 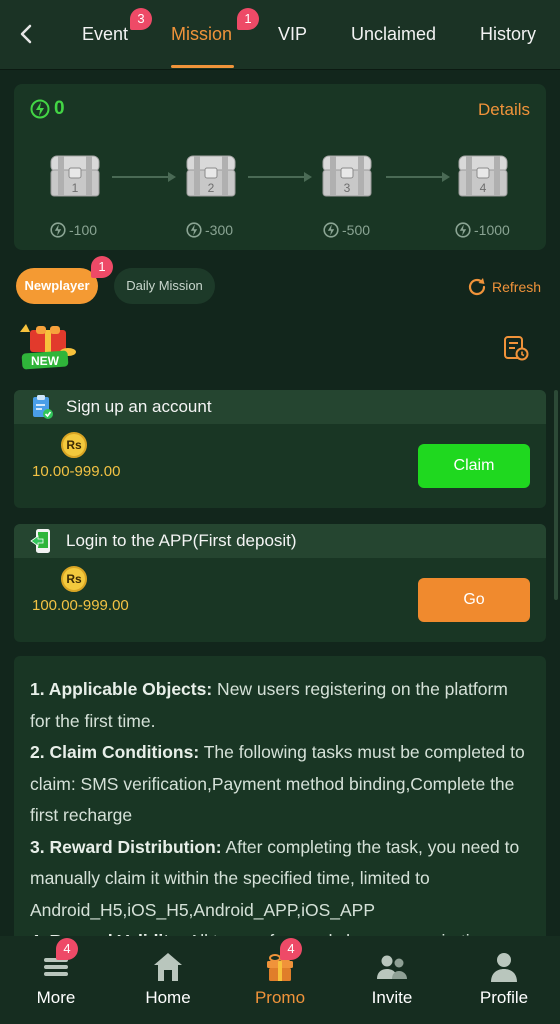 I want to click on energy-balance: 0, so click(x=47, y=109).